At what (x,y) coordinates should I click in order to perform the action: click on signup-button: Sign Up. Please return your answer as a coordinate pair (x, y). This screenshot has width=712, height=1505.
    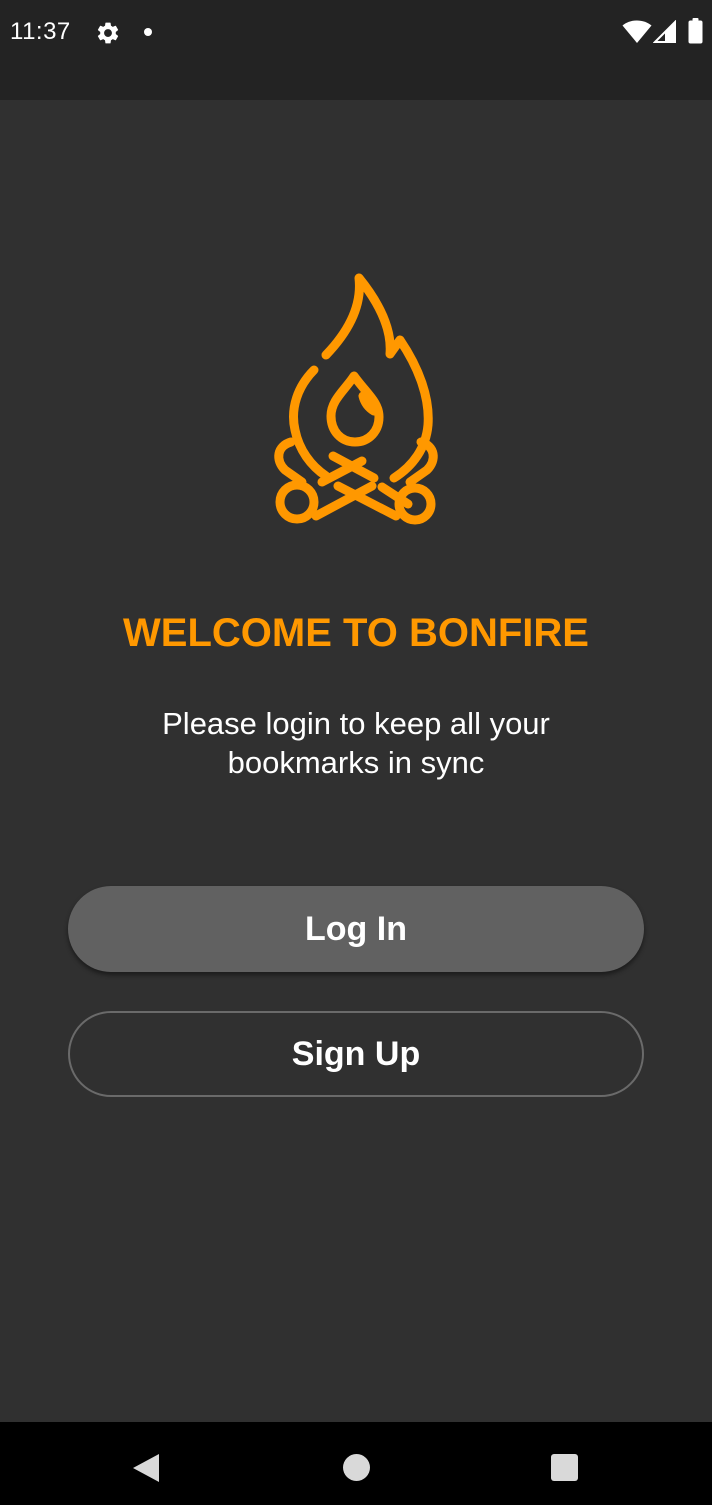
    Looking at the image, I should click on (356, 1054).